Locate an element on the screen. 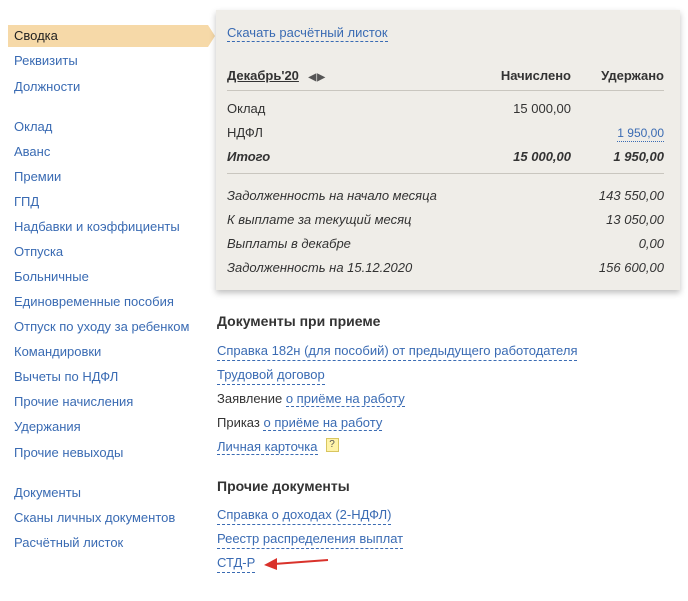  sidebar-item-label: Реквизиты is located at coordinates (46, 60).